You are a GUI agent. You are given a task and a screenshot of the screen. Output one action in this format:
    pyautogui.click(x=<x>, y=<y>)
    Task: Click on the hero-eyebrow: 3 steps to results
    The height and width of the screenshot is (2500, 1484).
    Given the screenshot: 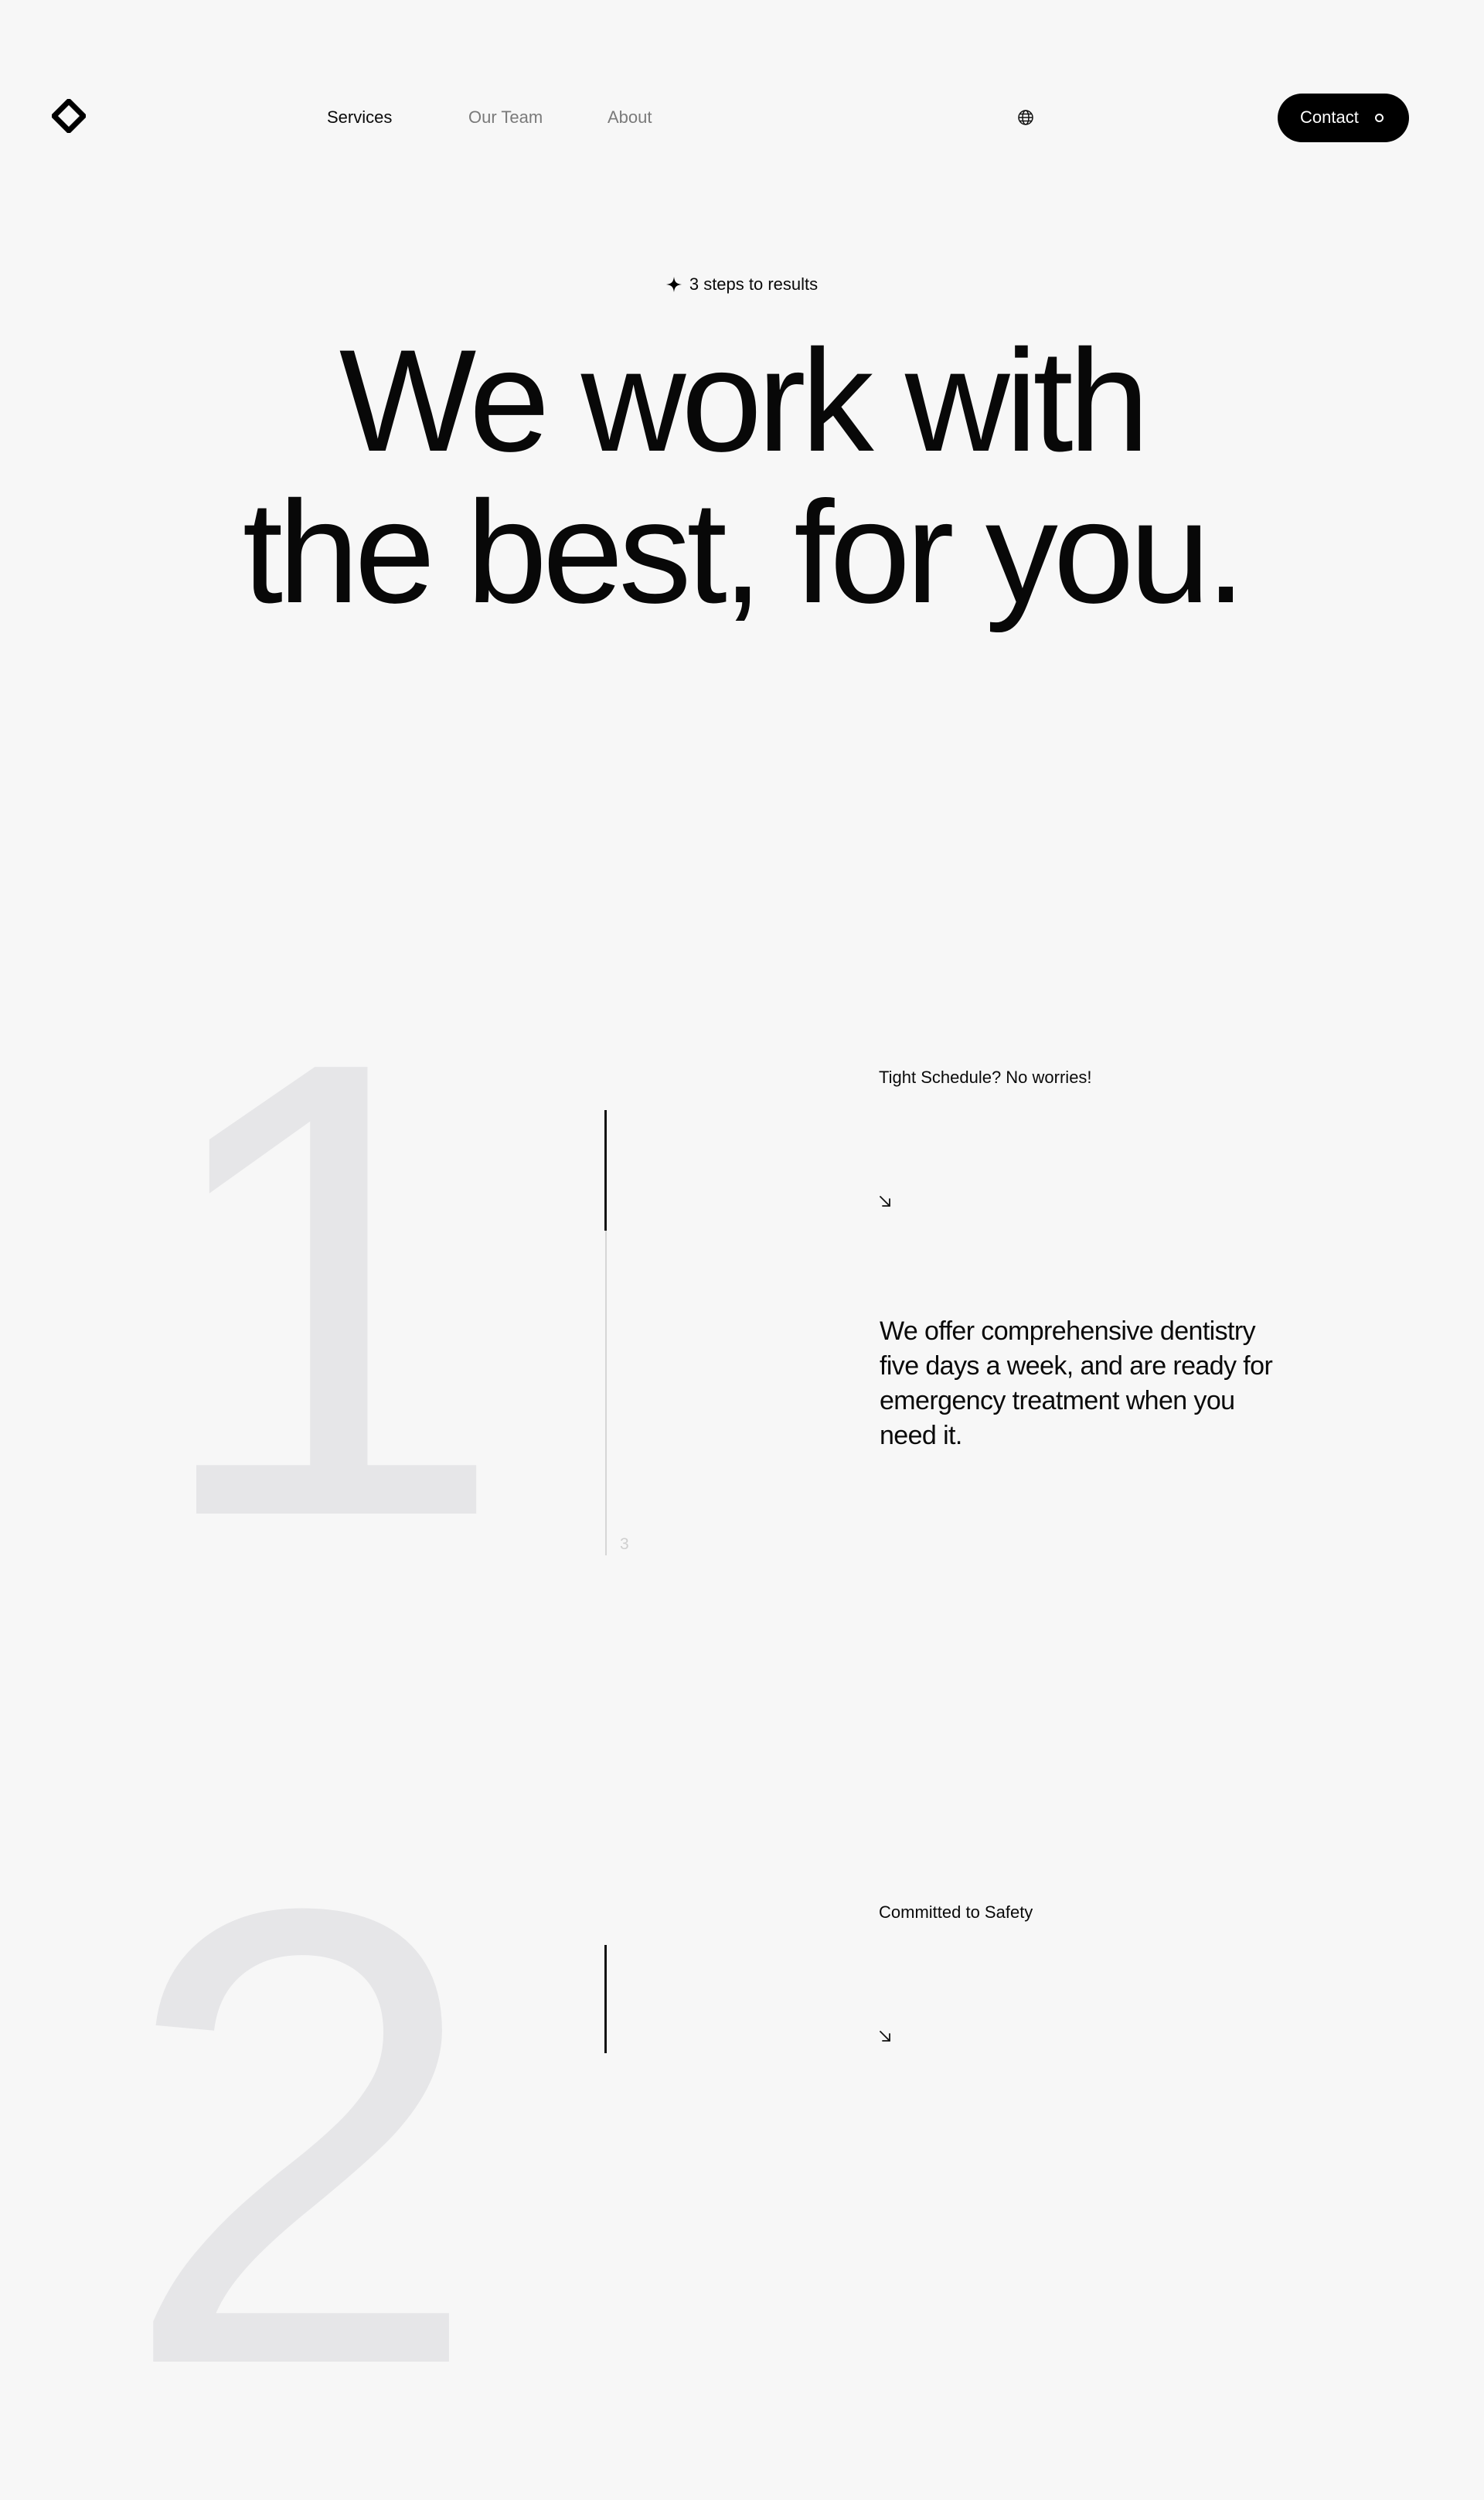 What is the action you would take?
    pyautogui.click(x=742, y=284)
    